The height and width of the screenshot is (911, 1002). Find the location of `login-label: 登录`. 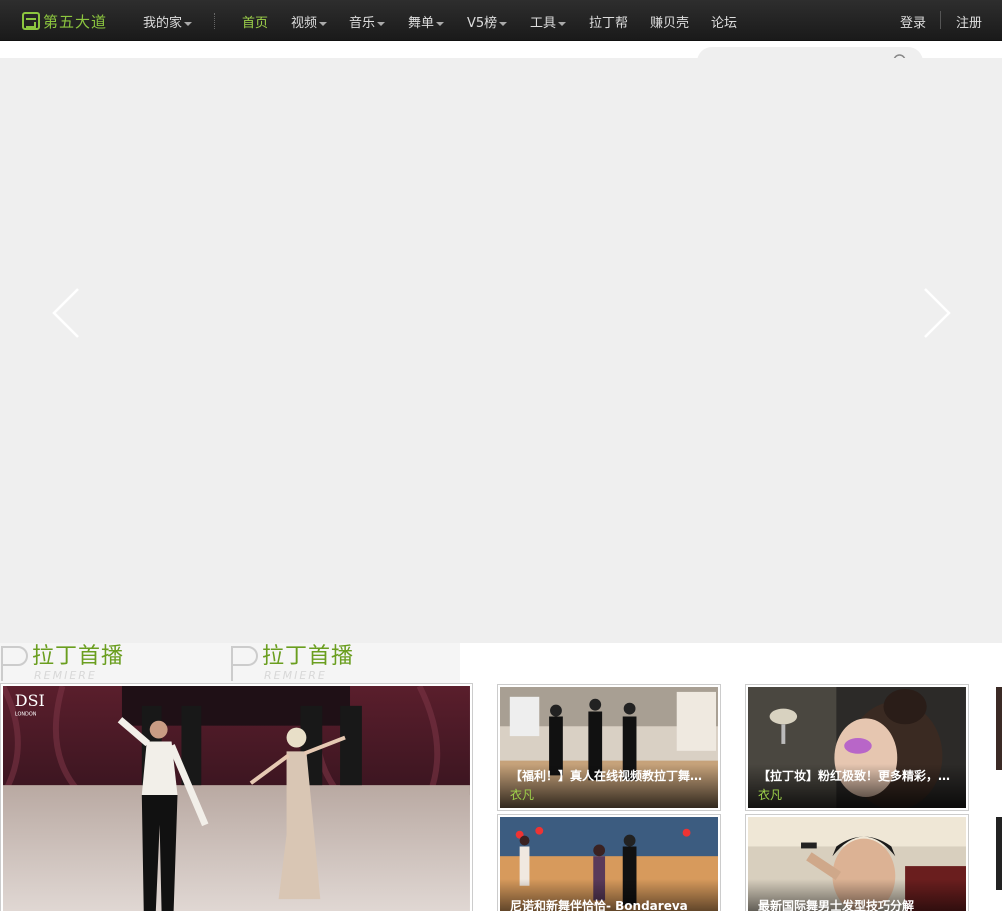

login-label: 登录 is located at coordinates (913, 23).